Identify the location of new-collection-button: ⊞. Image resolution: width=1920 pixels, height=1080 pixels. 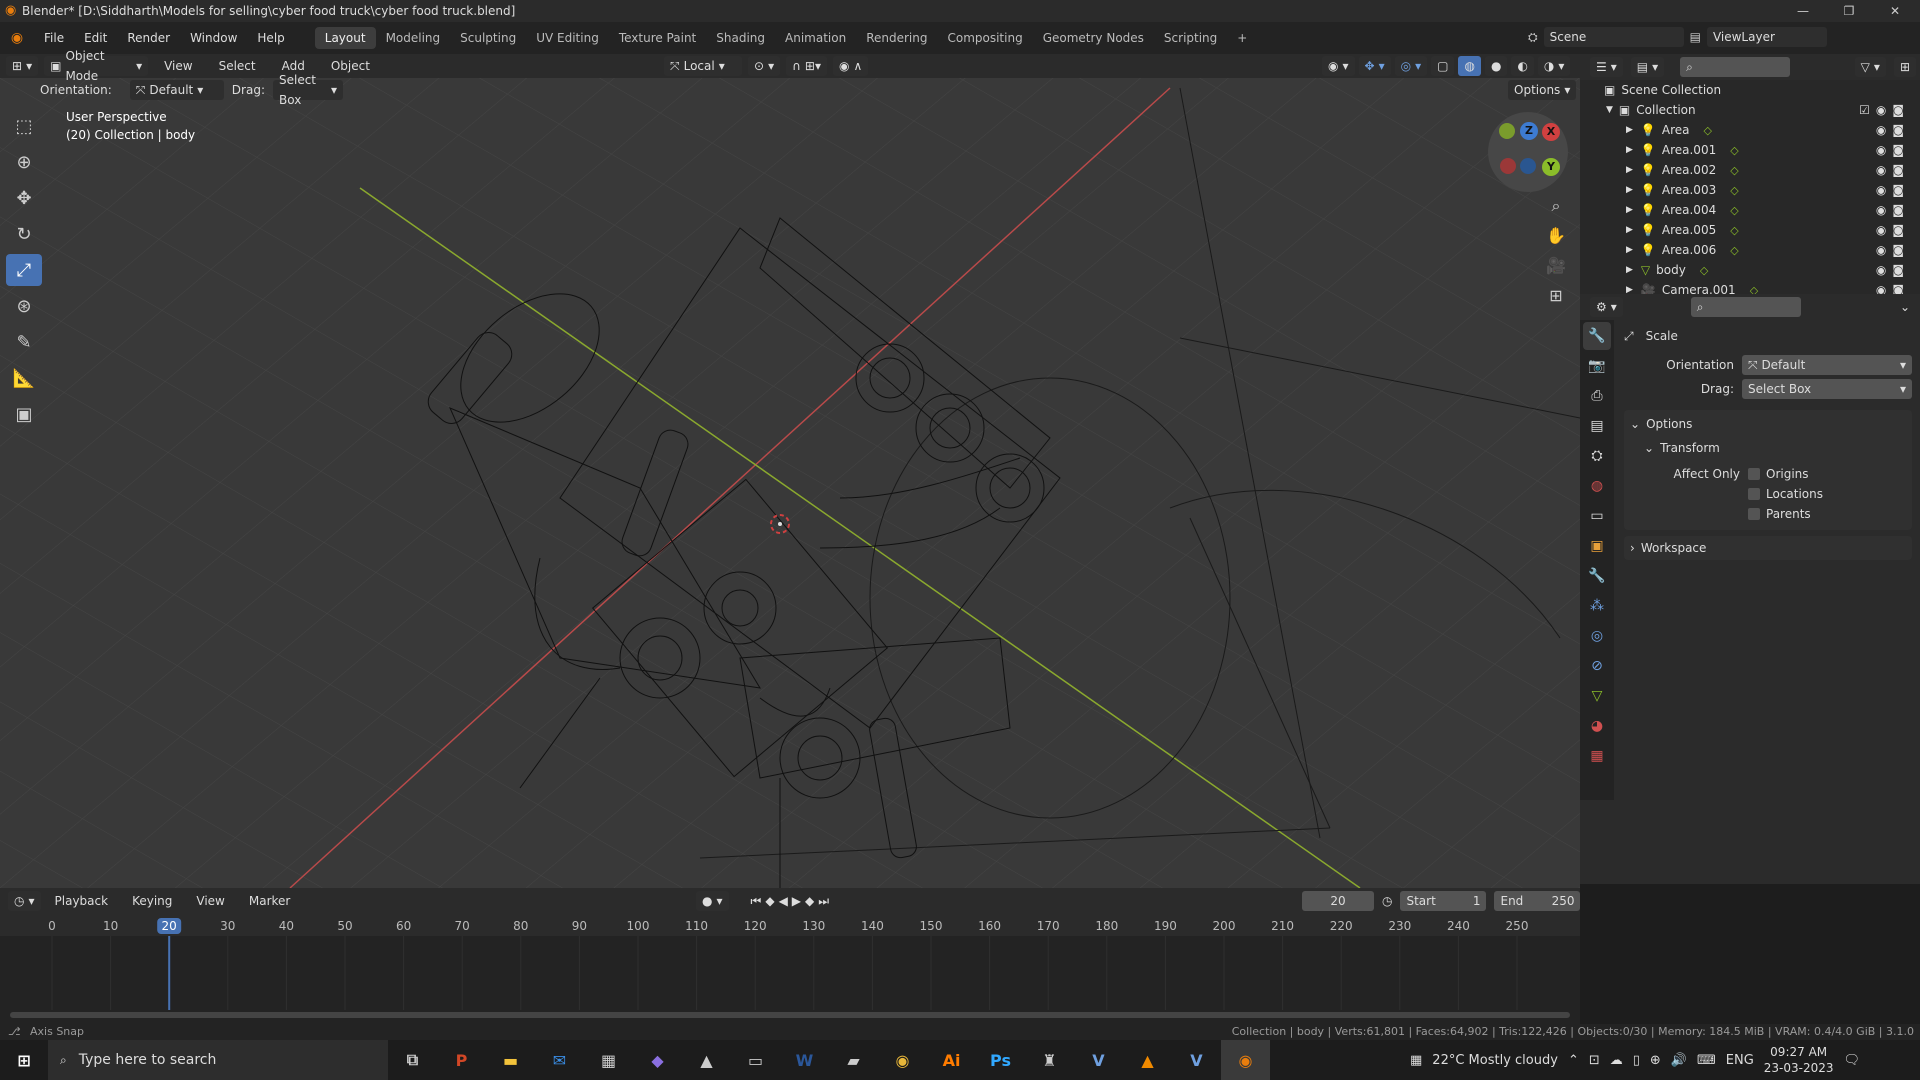
(1904, 67).